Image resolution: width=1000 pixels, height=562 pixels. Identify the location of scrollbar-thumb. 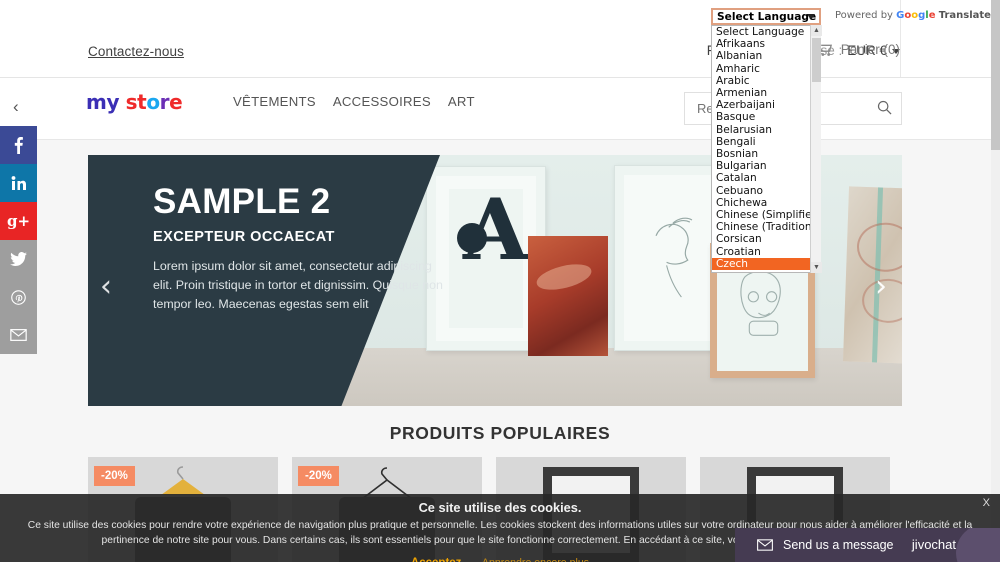
(816, 60).